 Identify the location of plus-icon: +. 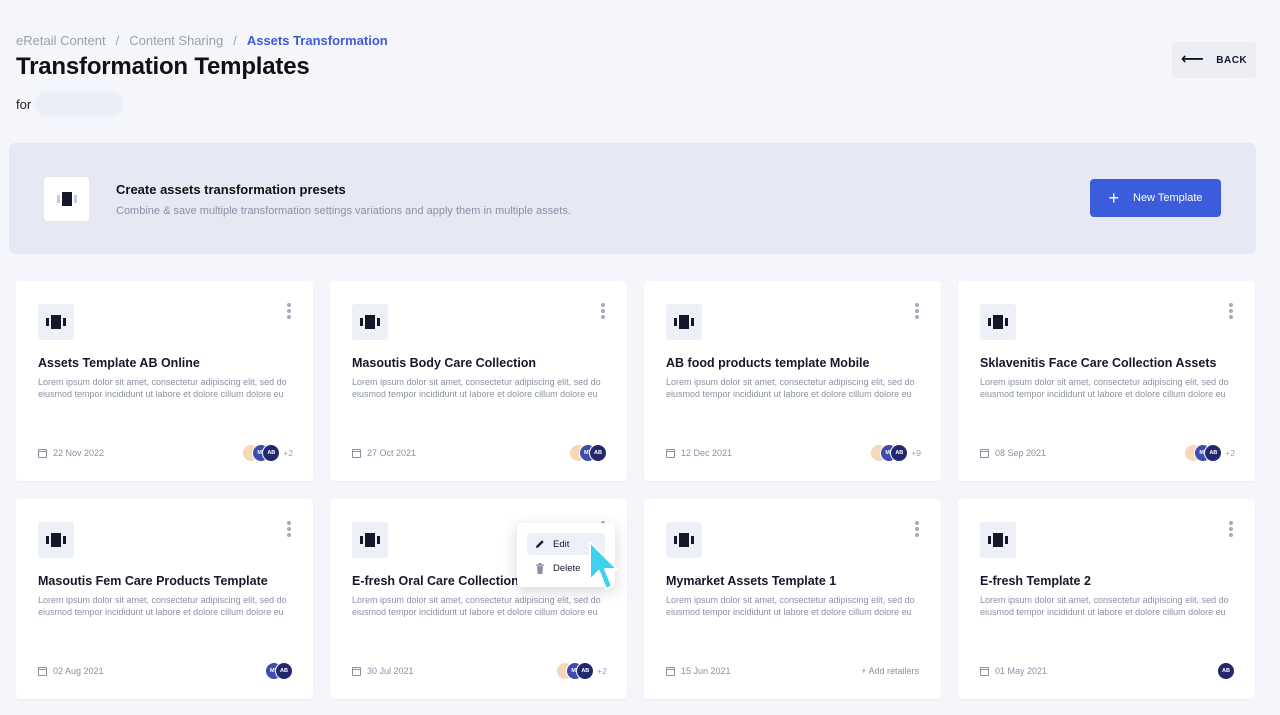
(1113, 198).